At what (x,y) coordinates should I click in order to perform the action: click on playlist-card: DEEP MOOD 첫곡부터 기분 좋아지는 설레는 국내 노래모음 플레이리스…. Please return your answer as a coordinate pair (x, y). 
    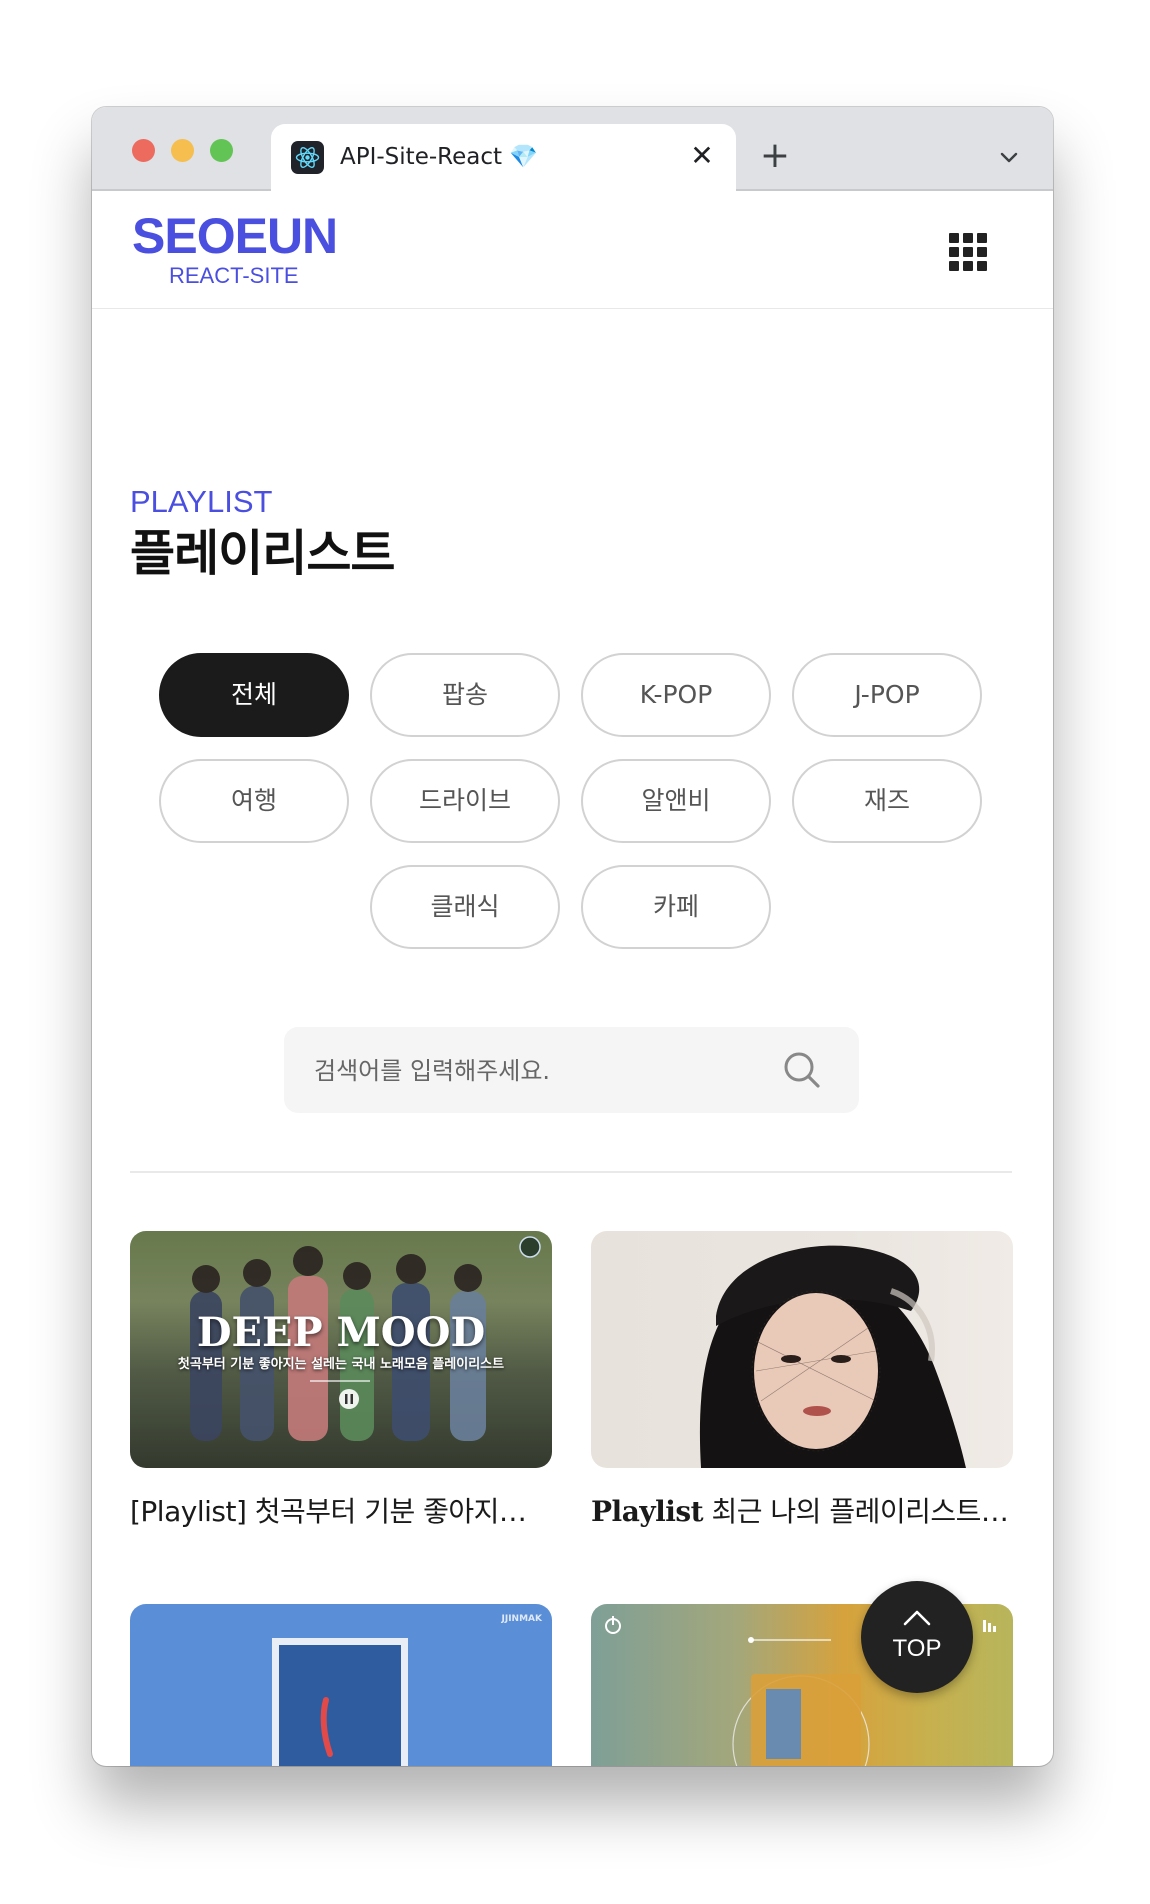
    Looking at the image, I should click on (341, 1380).